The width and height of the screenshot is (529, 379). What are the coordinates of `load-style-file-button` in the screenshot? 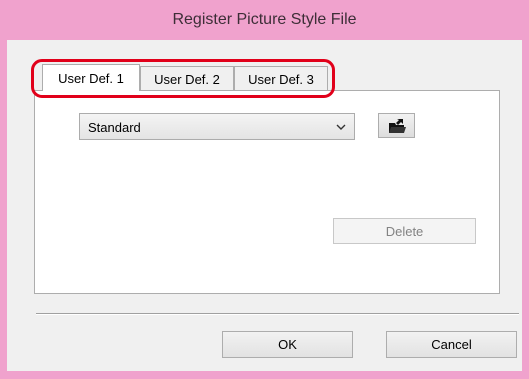 It's located at (396, 125).